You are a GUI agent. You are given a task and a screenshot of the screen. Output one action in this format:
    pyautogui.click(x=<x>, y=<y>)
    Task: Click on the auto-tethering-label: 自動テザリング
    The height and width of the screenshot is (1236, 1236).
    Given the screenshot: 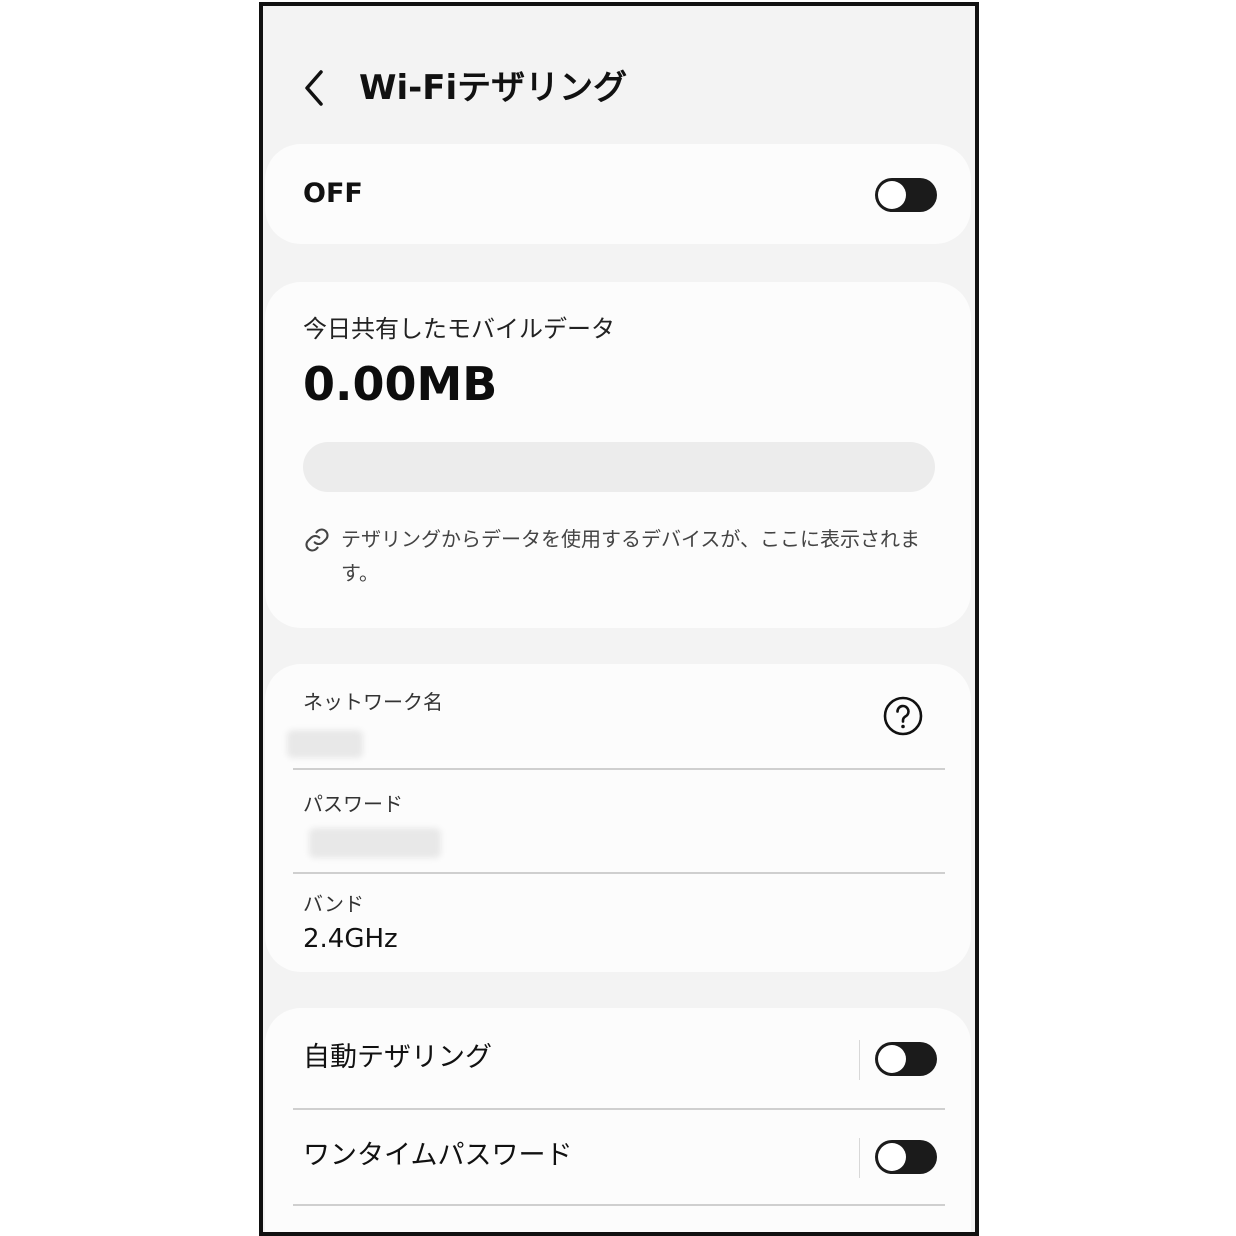 What is the action you would take?
    pyautogui.click(x=397, y=1058)
    